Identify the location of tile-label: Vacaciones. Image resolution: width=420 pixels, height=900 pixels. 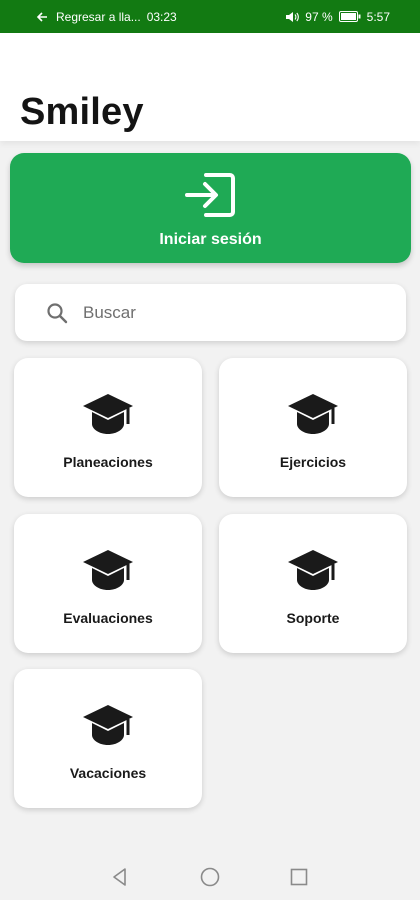
(108, 773).